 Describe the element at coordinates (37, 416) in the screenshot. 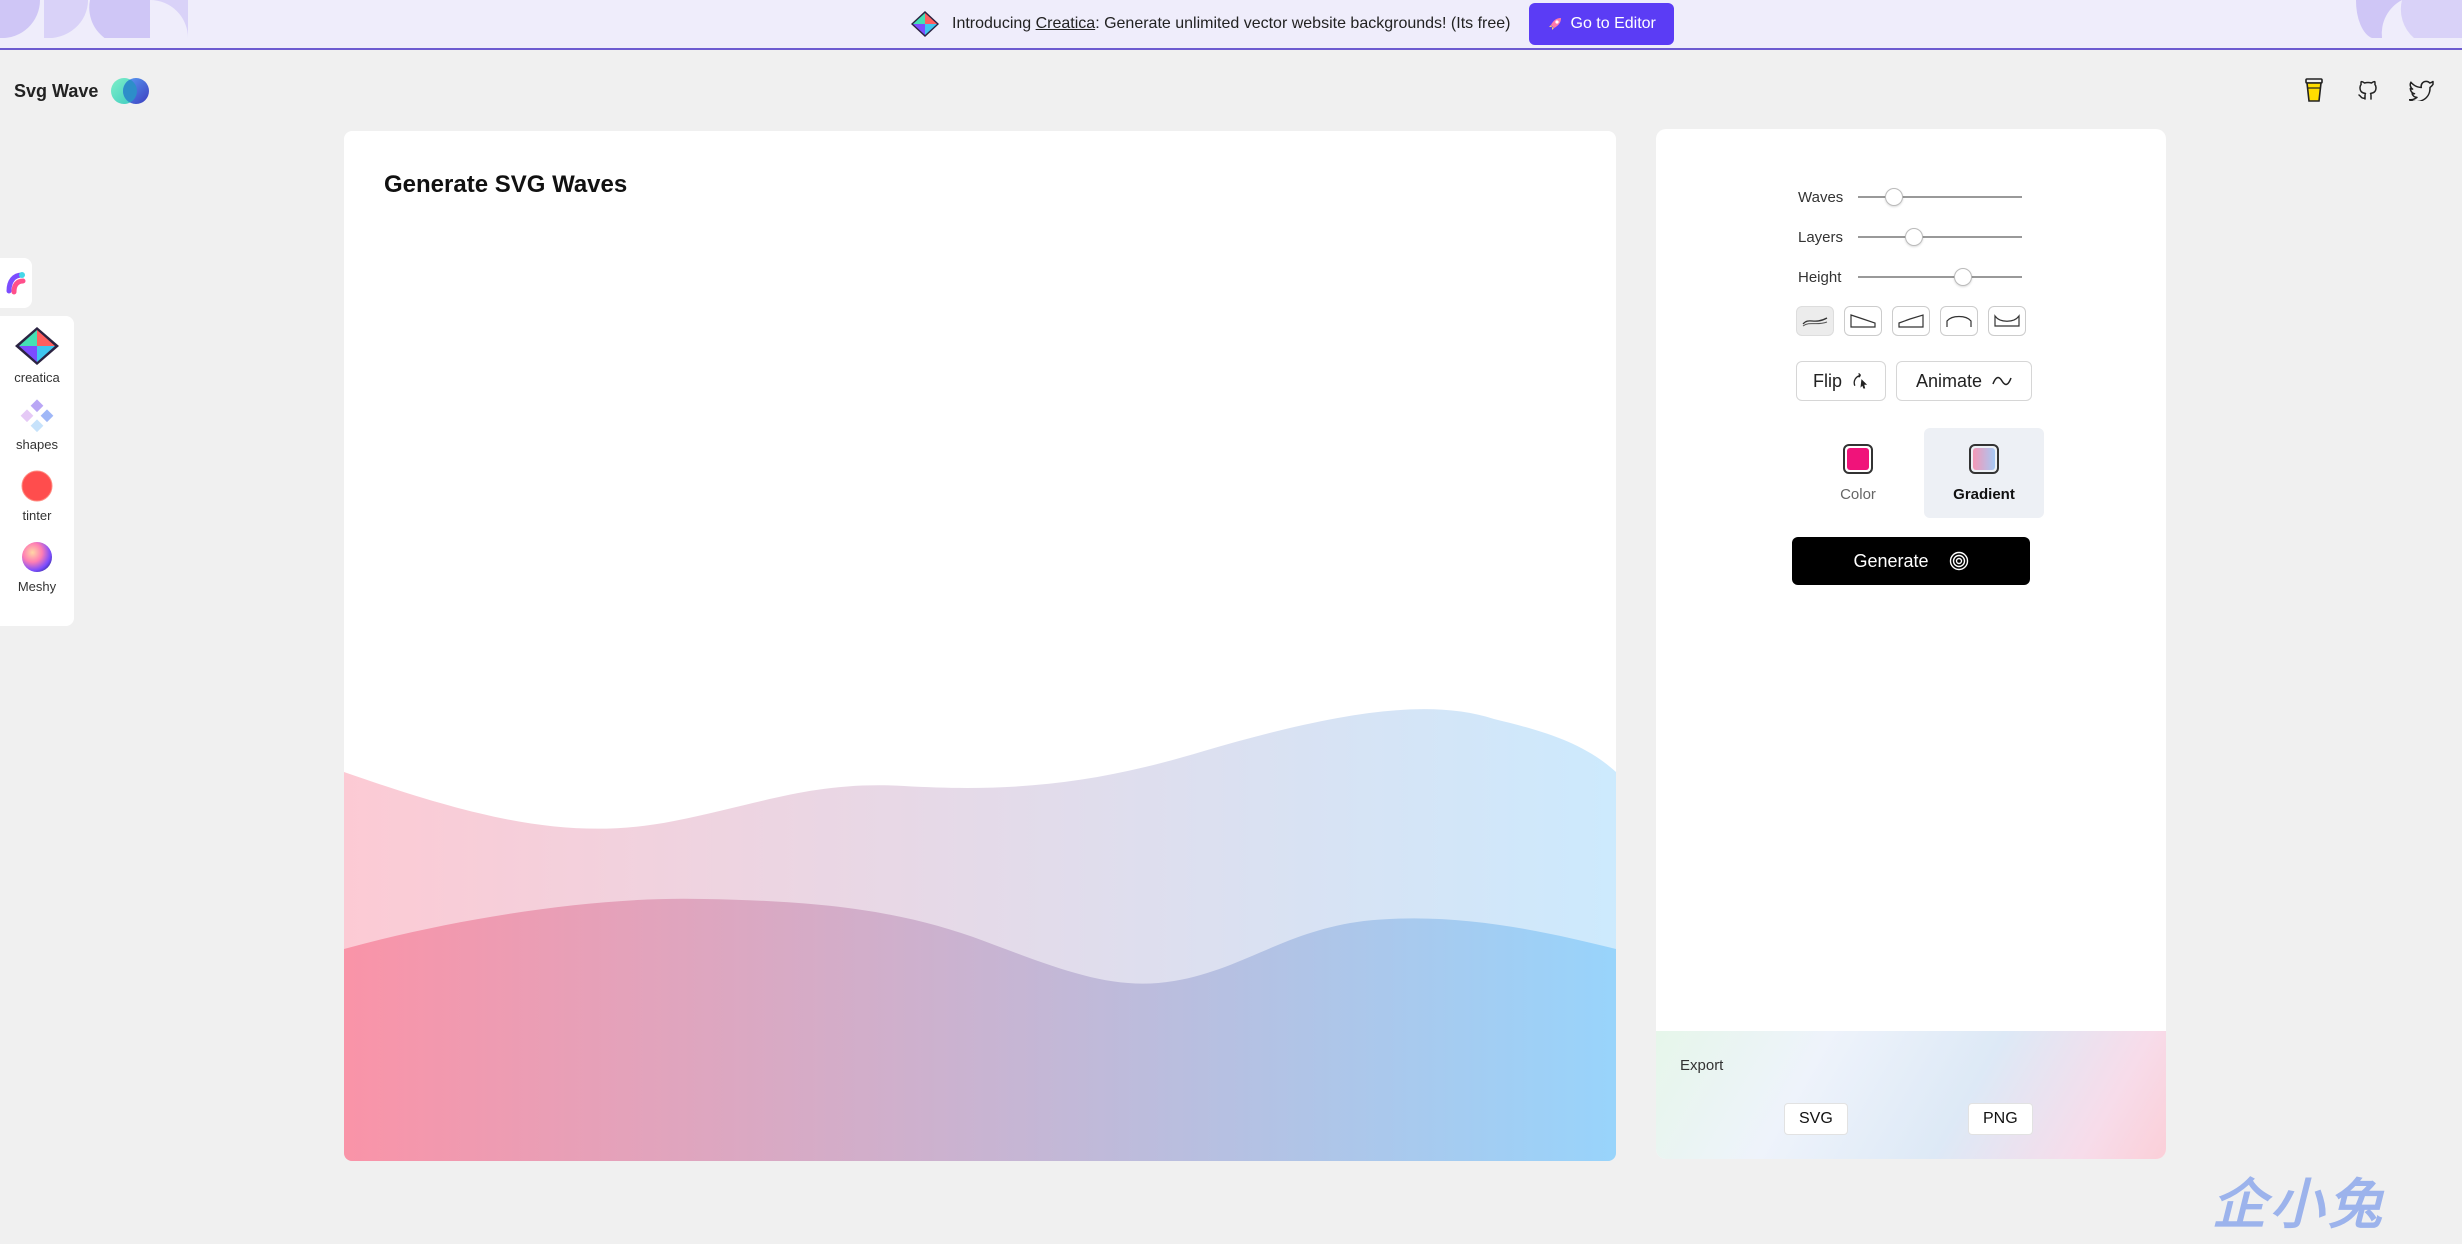

I see `shapes-icon` at that location.